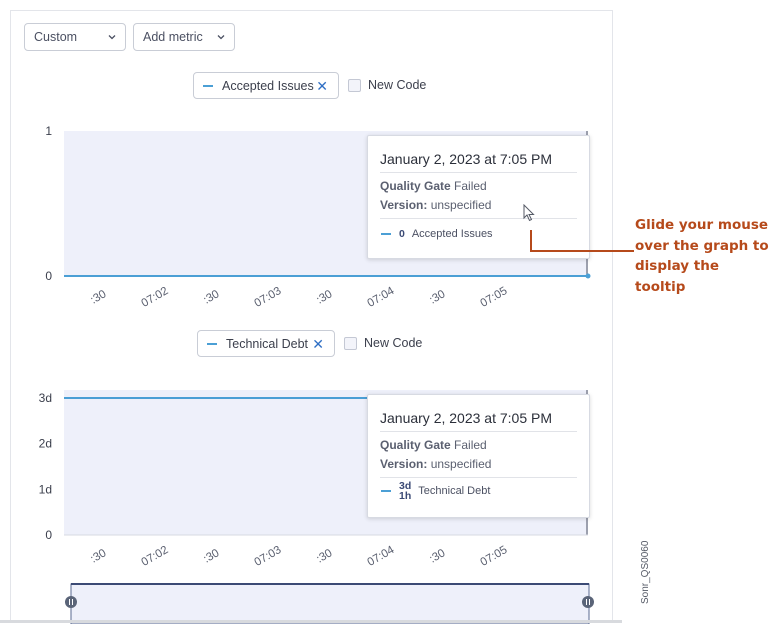 The width and height of the screenshot is (771, 624). I want to click on c2-x-tick-label: 07:03, so click(268, 556).